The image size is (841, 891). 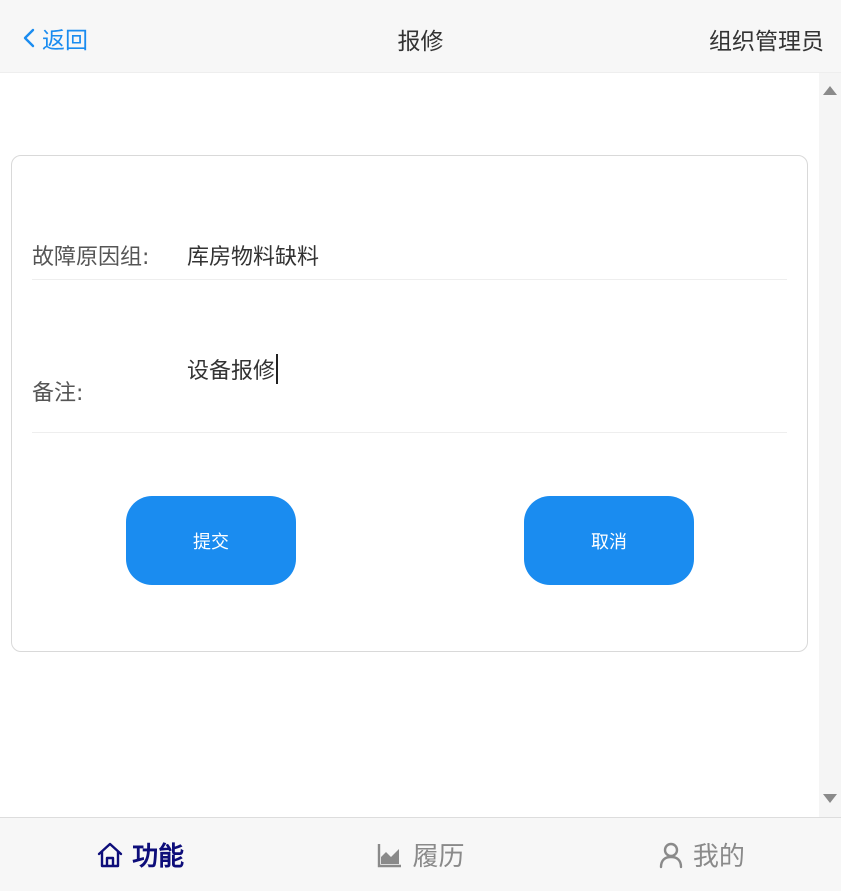 What do you see at coordinates (420, 36) in the screenshot?
I see `top-nav-bar: 返回 报修 组织管理员` at bounding box center [420, 36].